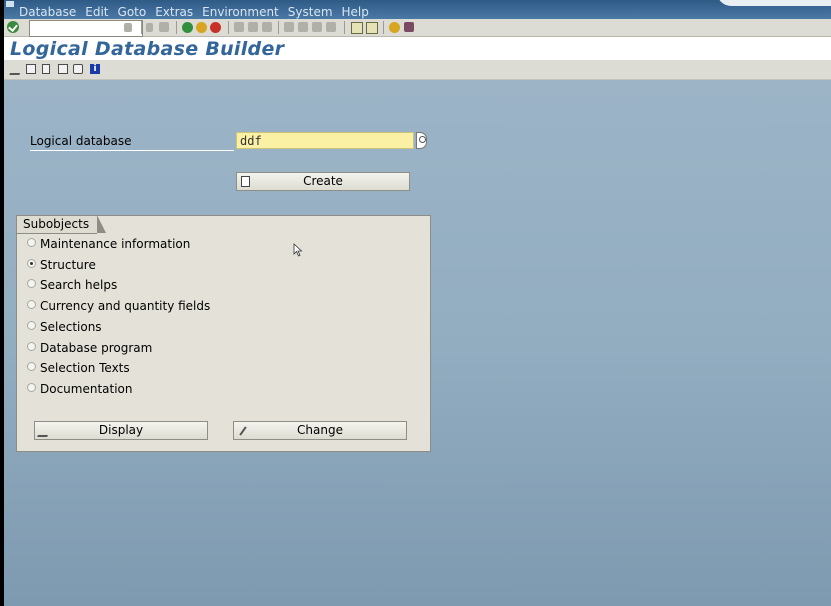 Image resolution: width=831 pixels, height=606 pixels. Describe the element at coordinates (421, 140) in the screenshot. I see `value-help-icon` at that location.